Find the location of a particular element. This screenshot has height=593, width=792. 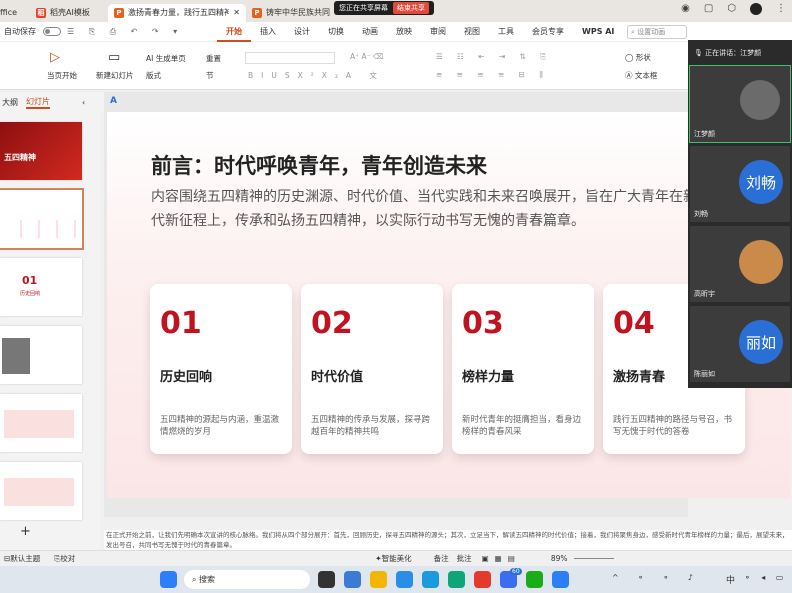

collapse-icon: ‹ is located at coordinates (83, 102).